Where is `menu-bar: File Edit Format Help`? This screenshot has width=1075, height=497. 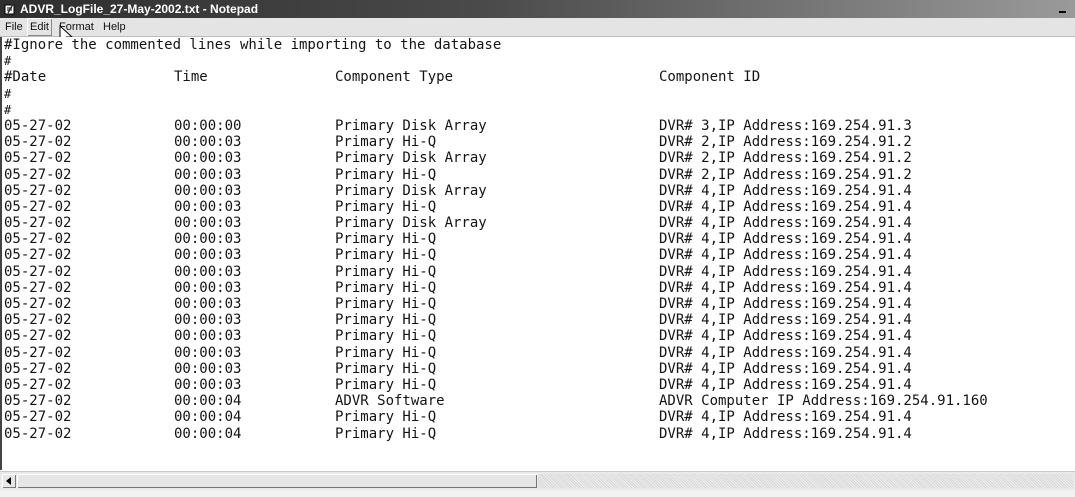 menu-bar: File Edit Format Help is located at coordinates (537, 27).